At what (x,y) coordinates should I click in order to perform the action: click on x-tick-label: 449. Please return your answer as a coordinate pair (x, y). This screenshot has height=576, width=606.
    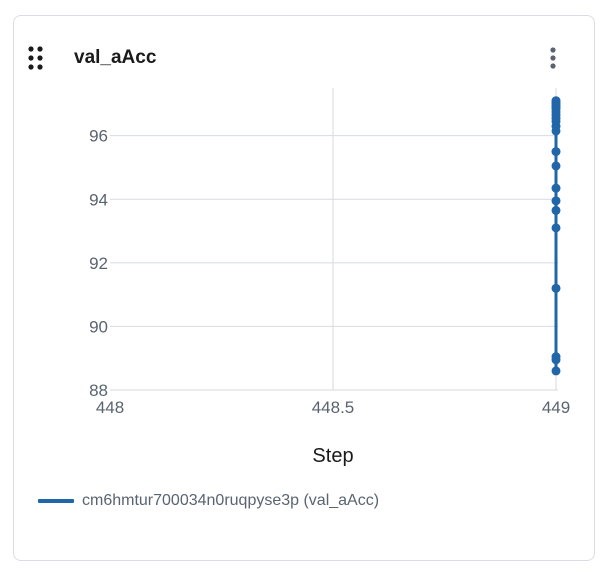
    Looking at the image, I should click on (556, 407).